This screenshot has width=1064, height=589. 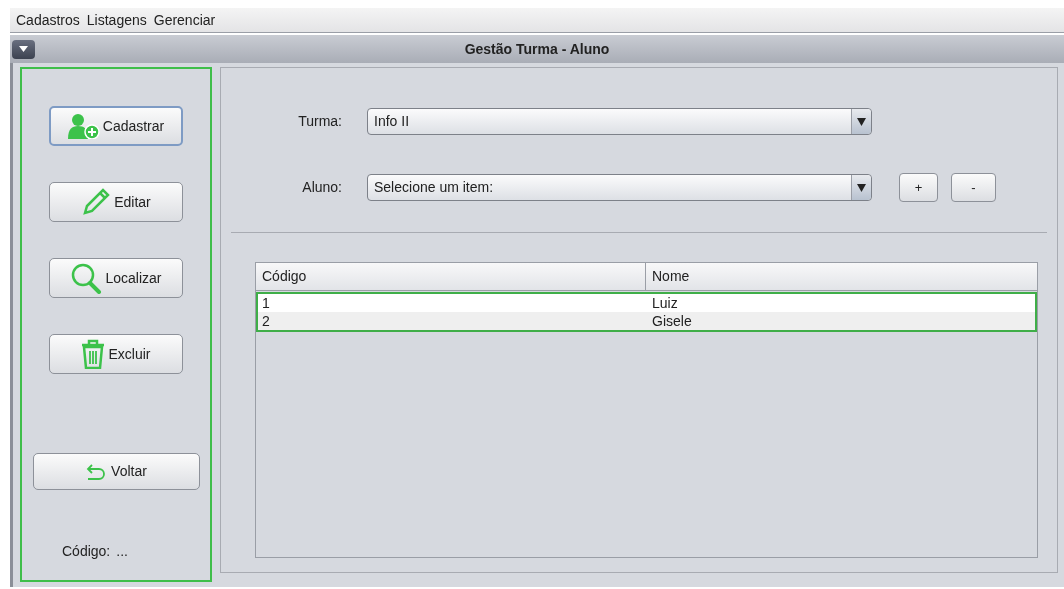 I want to click on window-menu-button, so click(x=23, y=49).